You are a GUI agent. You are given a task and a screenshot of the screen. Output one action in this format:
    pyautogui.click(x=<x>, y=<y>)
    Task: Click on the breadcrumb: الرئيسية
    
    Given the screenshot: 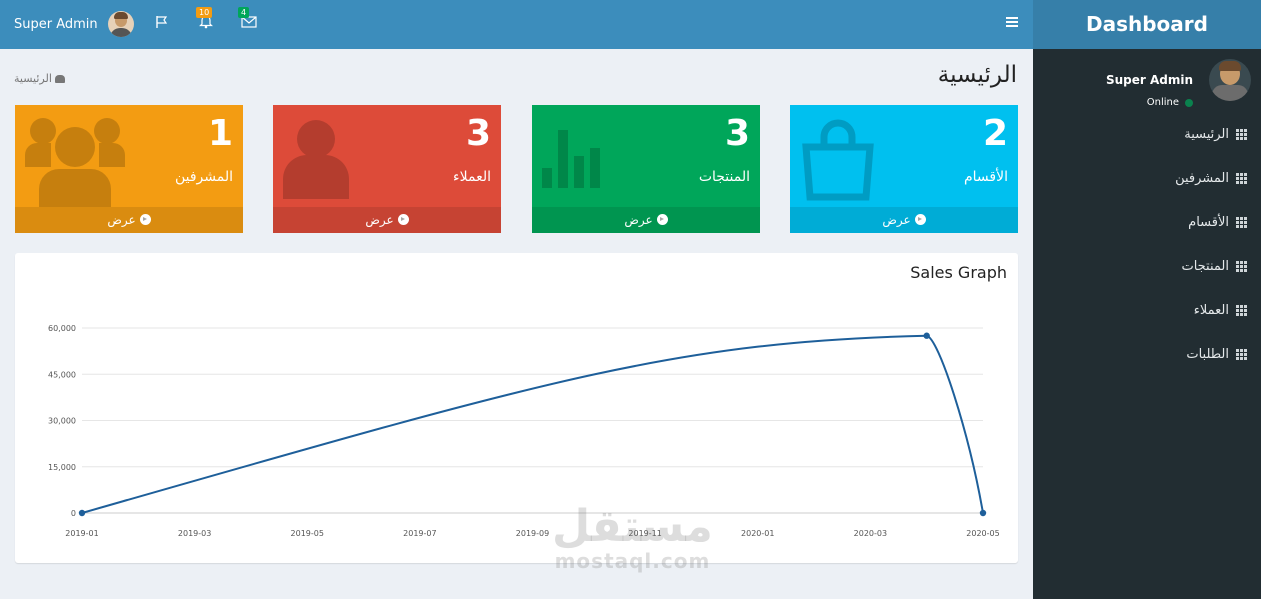 What is the action you would take?
    pyautogui.click(x=39, y=78)
    